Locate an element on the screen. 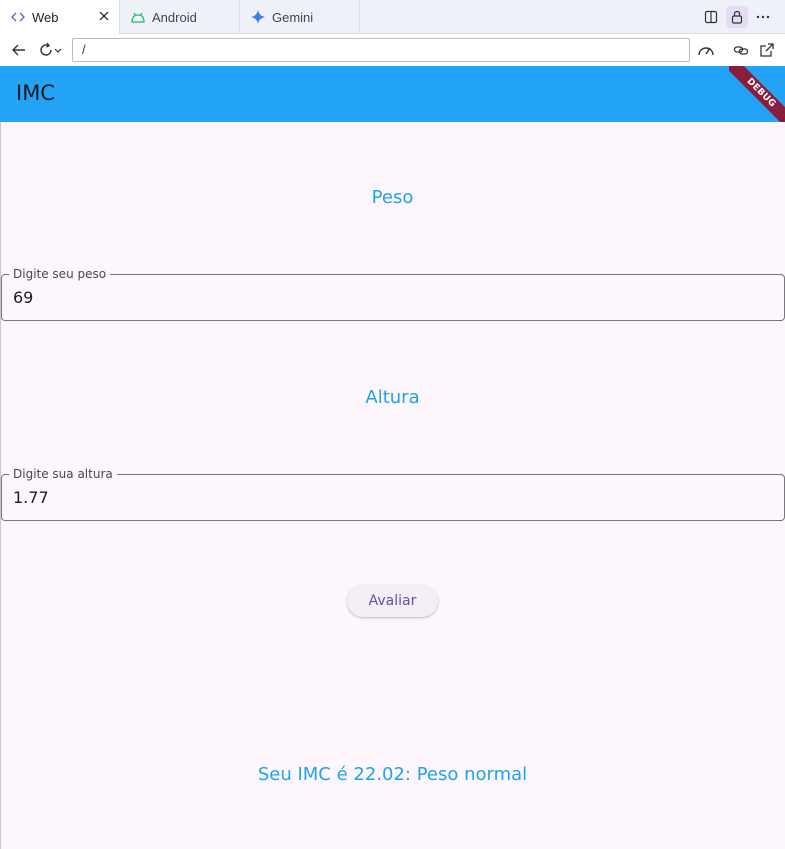 The height and width of the screenshot is (849, 785). weight-heading: Peso is located at coordinates (392, 197).